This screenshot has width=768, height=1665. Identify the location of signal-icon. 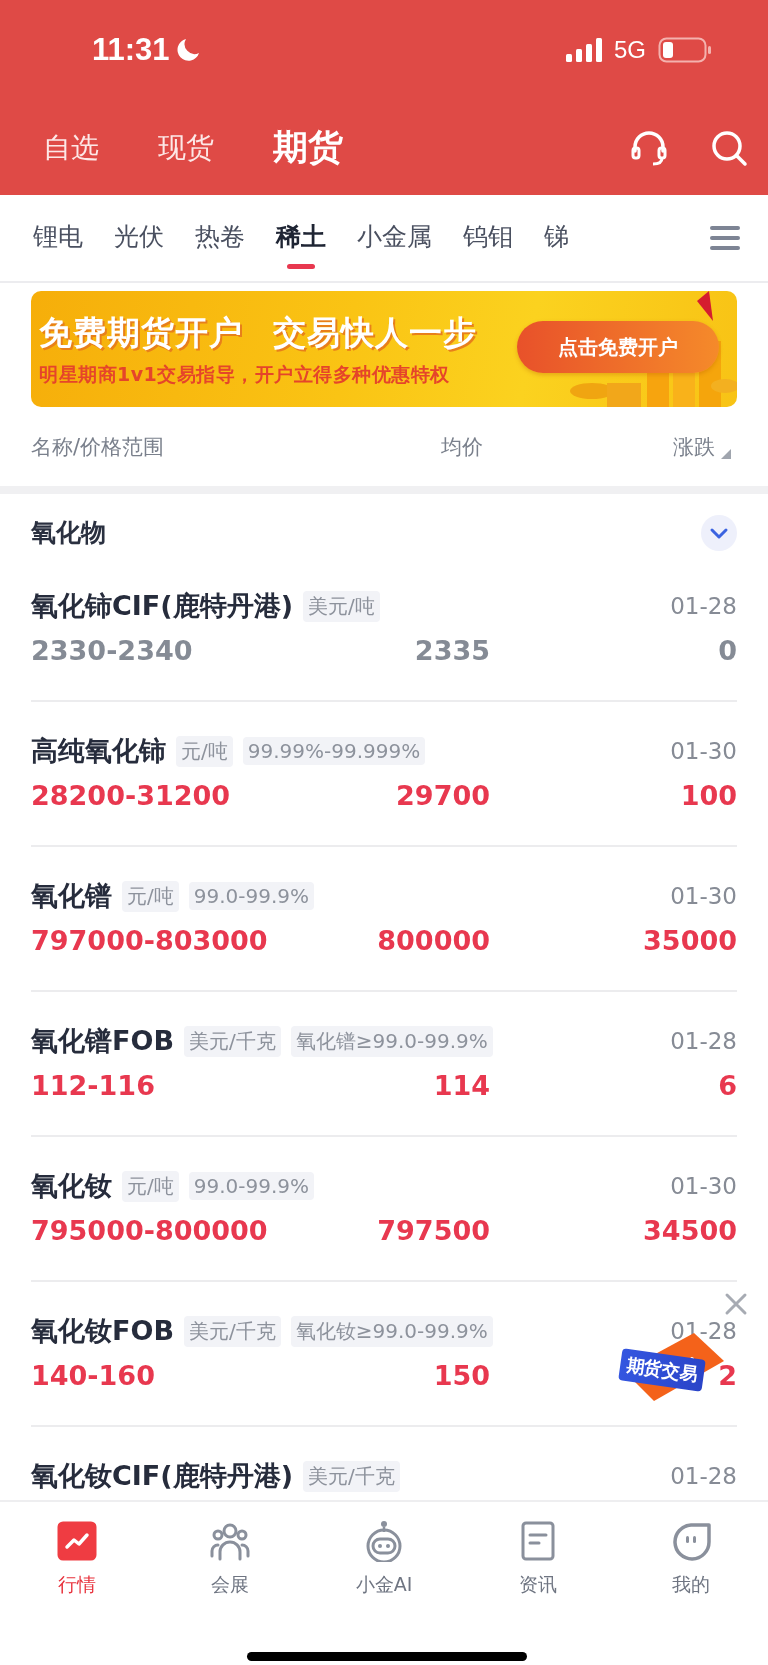
(584, 50).